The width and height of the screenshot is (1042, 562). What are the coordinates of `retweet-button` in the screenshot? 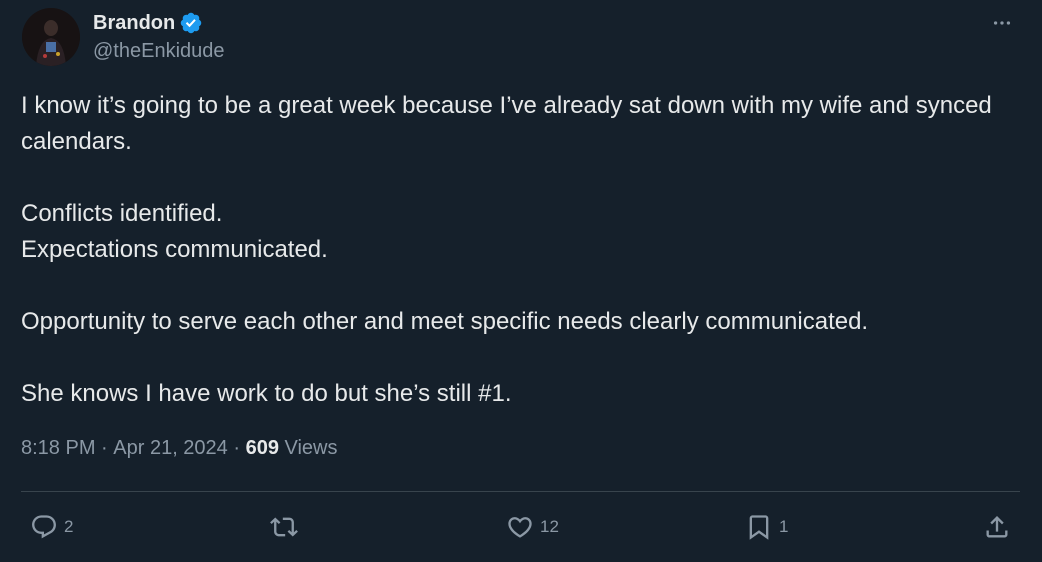 It's located at (287, 527).